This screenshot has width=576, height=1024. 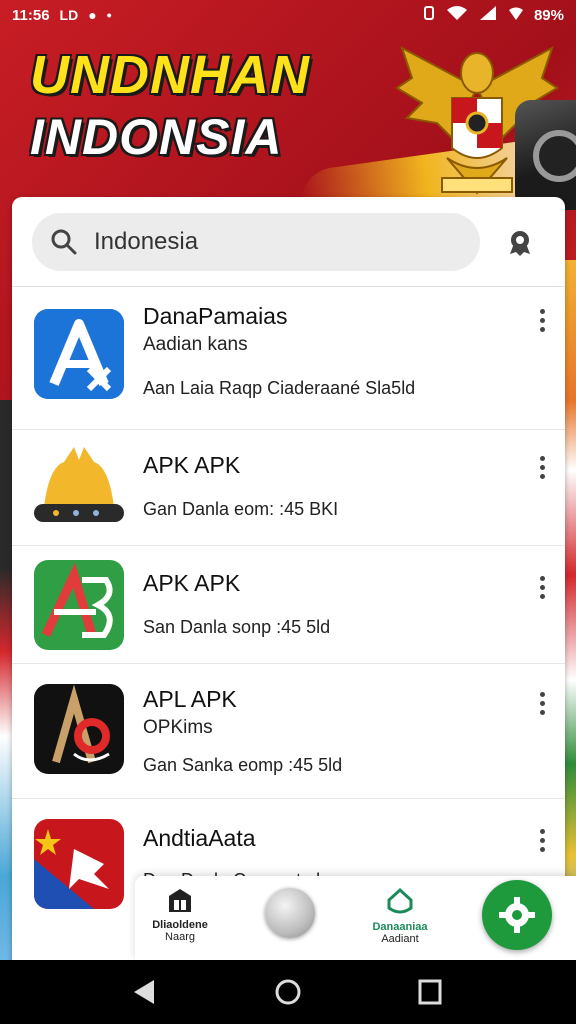 I want to click on search-bar-area: Indonesia, so click(x=288, y=242).